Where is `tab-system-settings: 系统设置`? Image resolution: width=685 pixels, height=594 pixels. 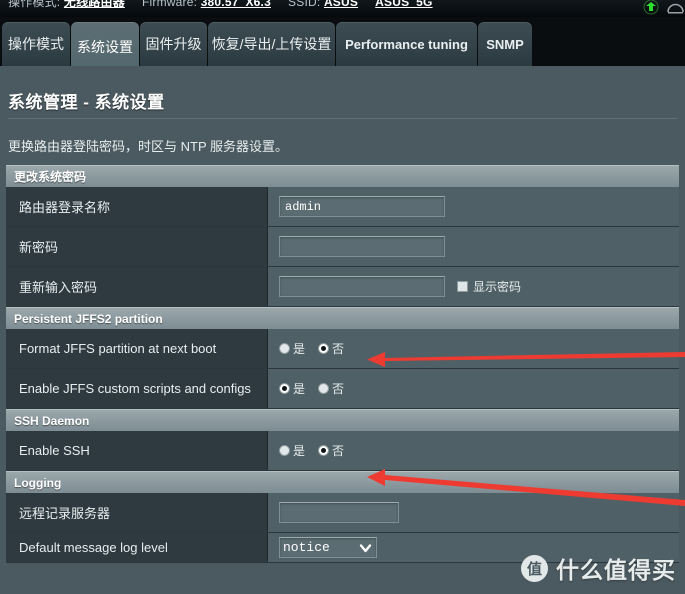 tab-system-settings: 系统设置 is located at coordinates (105, 46).